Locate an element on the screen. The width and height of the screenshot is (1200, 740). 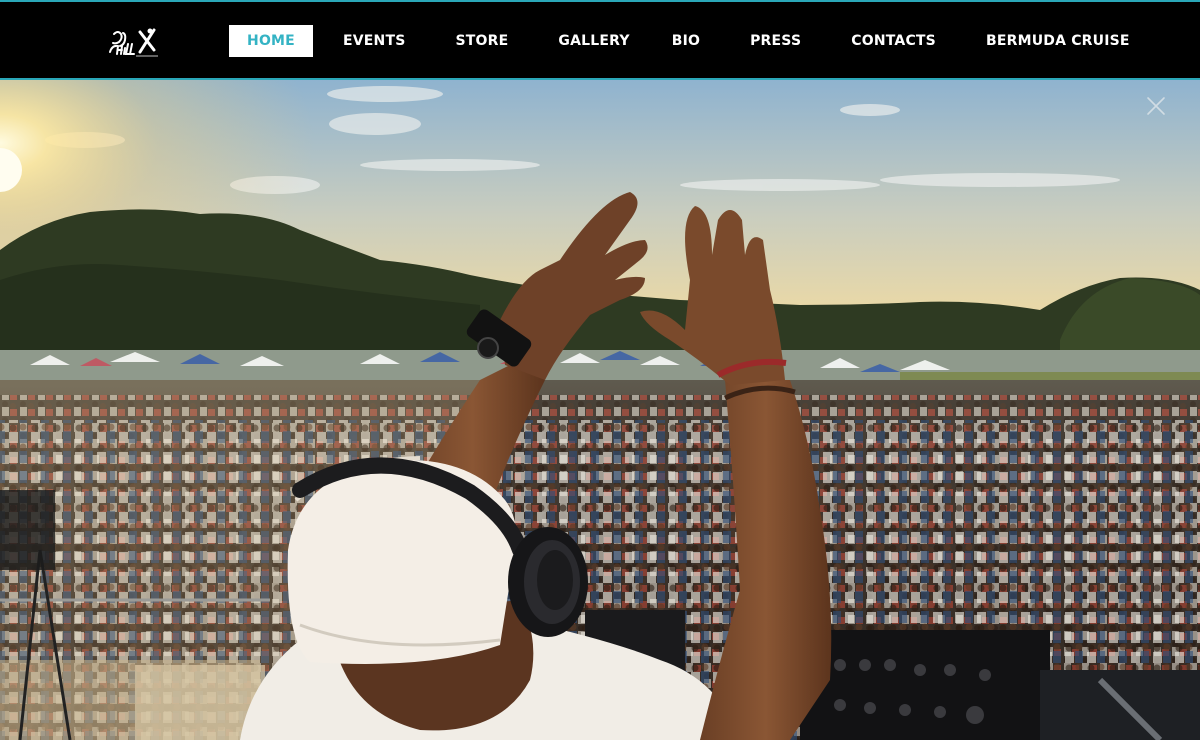
close-x-glyph is located at coordinates (1156, 106).